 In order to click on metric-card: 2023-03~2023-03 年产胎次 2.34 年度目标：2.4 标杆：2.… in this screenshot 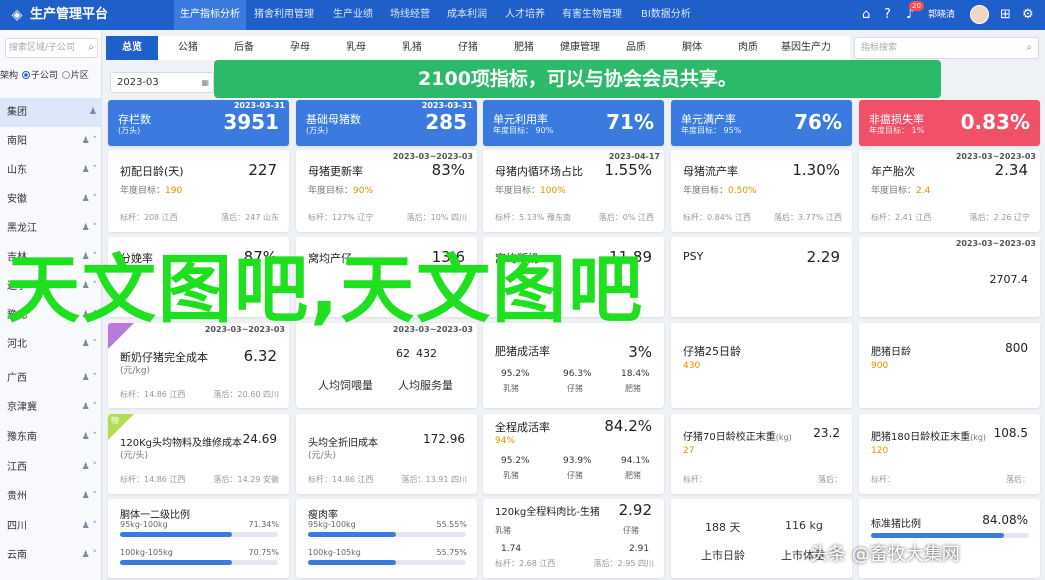, I will do `click(949, 191)`.